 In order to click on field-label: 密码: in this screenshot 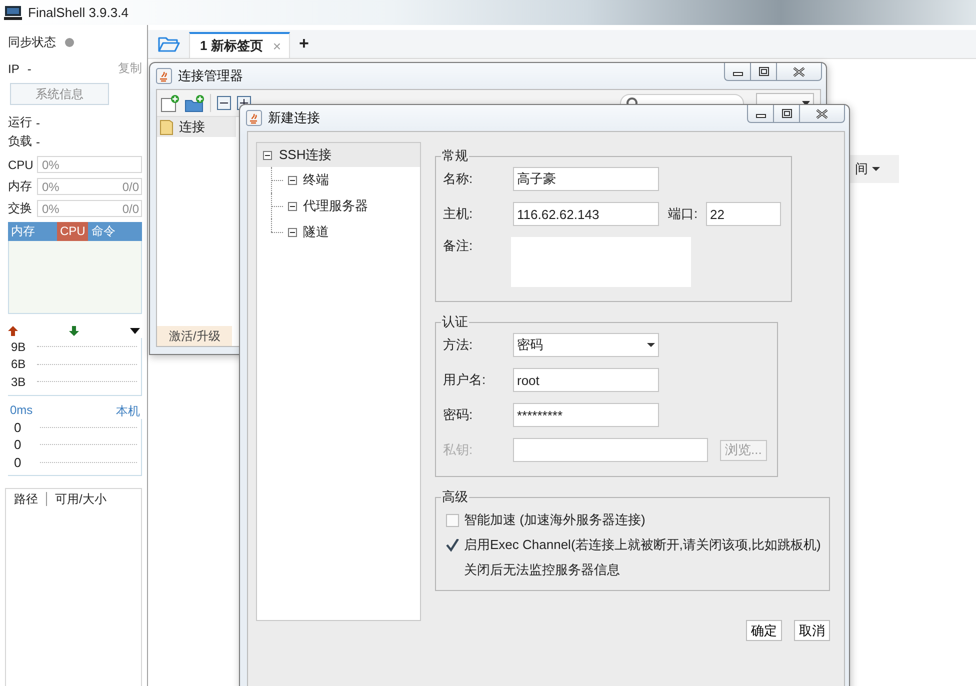, I will do `click(458, 415)`.